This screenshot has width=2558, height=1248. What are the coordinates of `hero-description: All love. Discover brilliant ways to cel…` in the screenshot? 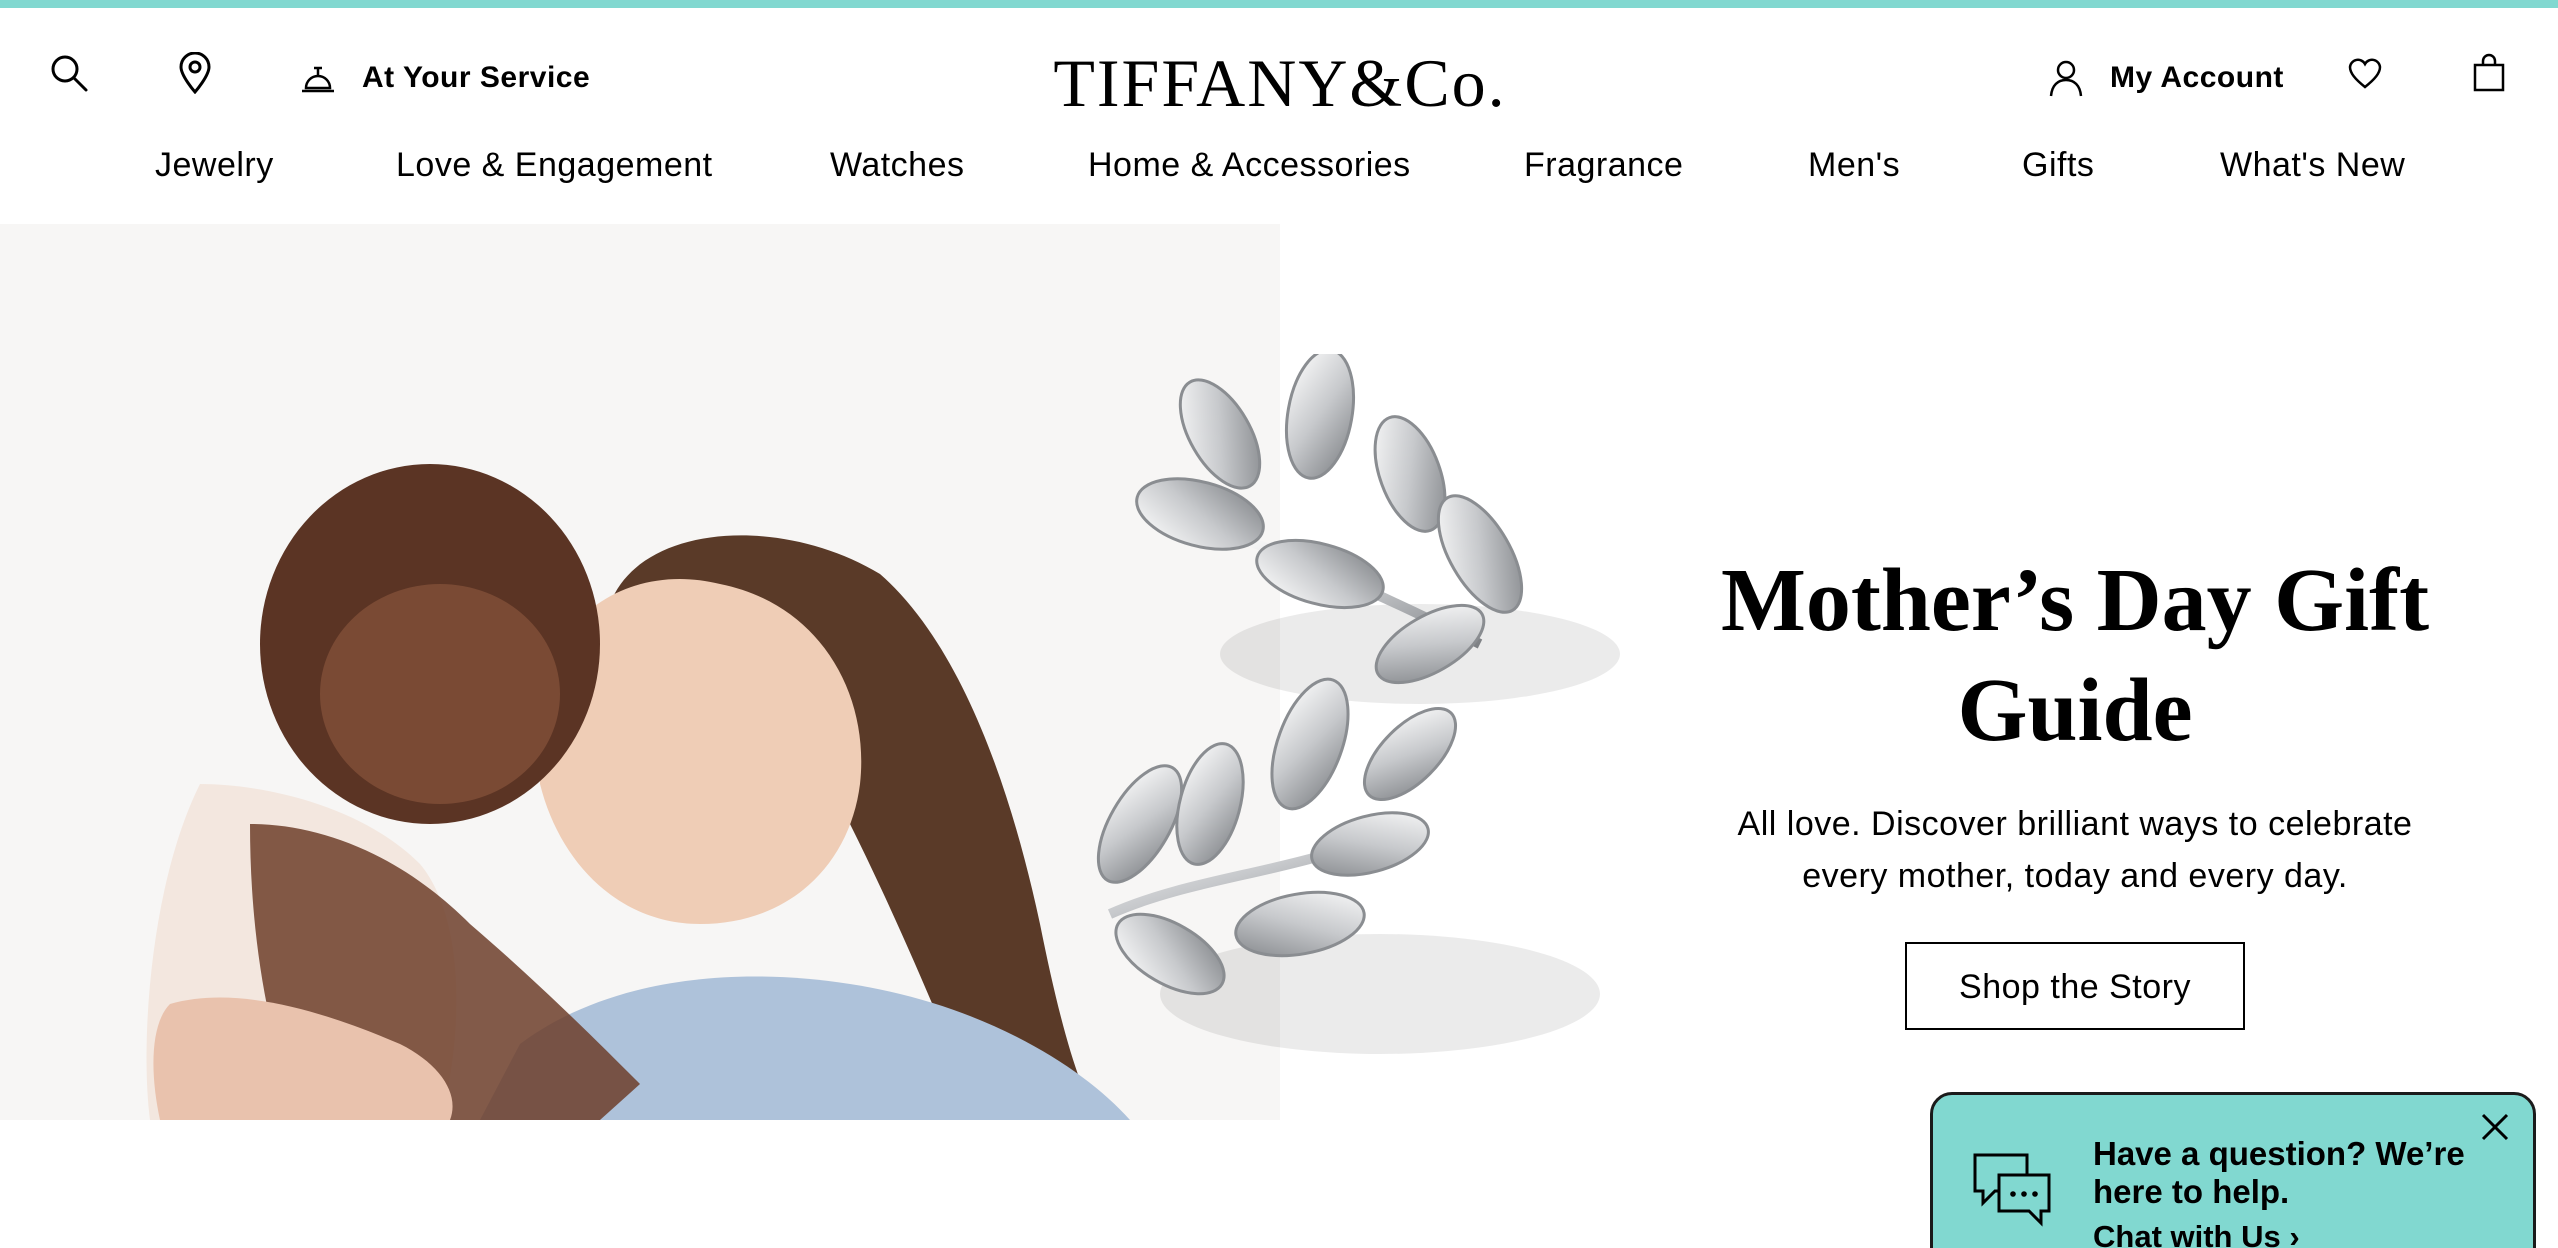 It's located at (2075, 850).